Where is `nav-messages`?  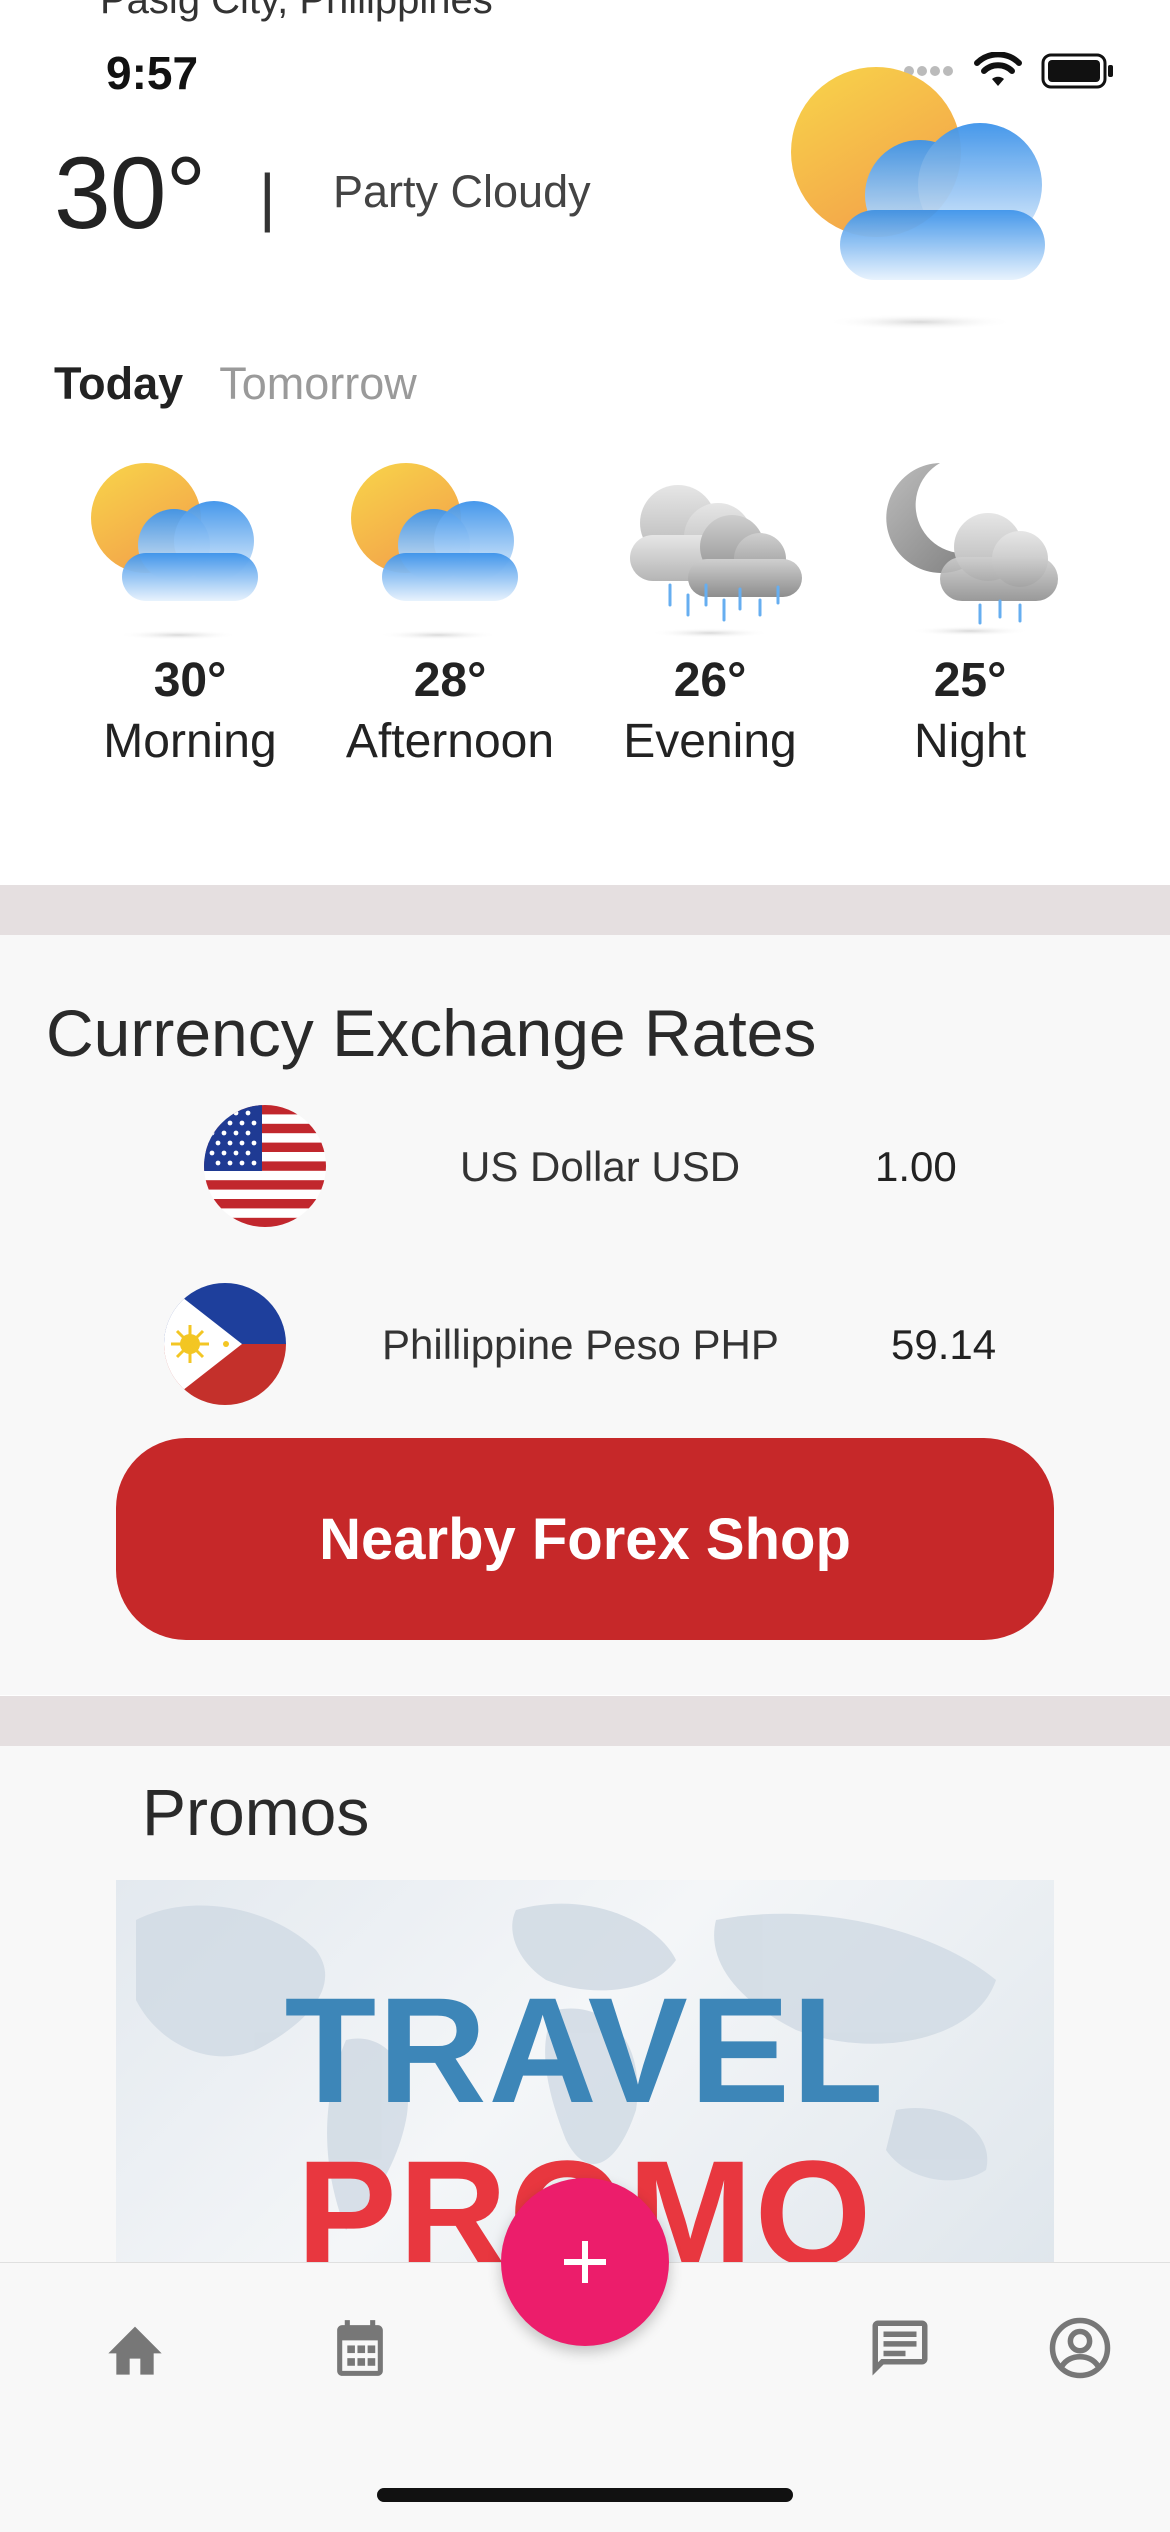
nav-messages is located at coordinates (900, 2348).